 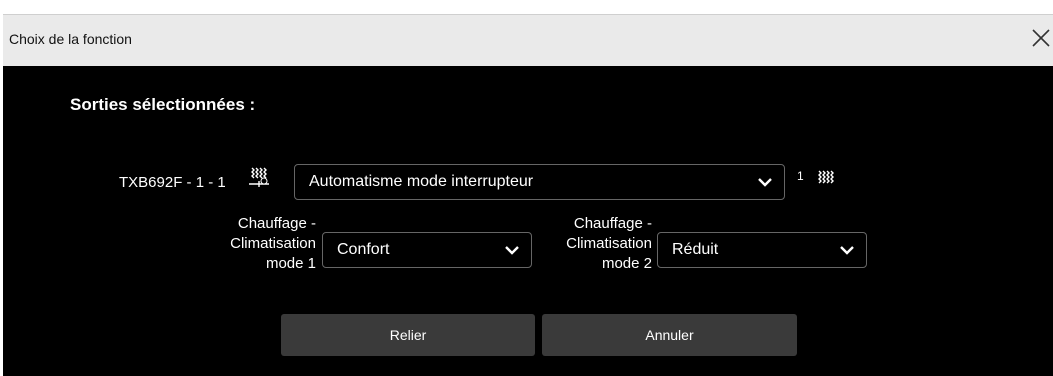 I want to click on dialog-title: Choix de la fonction, so click(x=70, y=39).